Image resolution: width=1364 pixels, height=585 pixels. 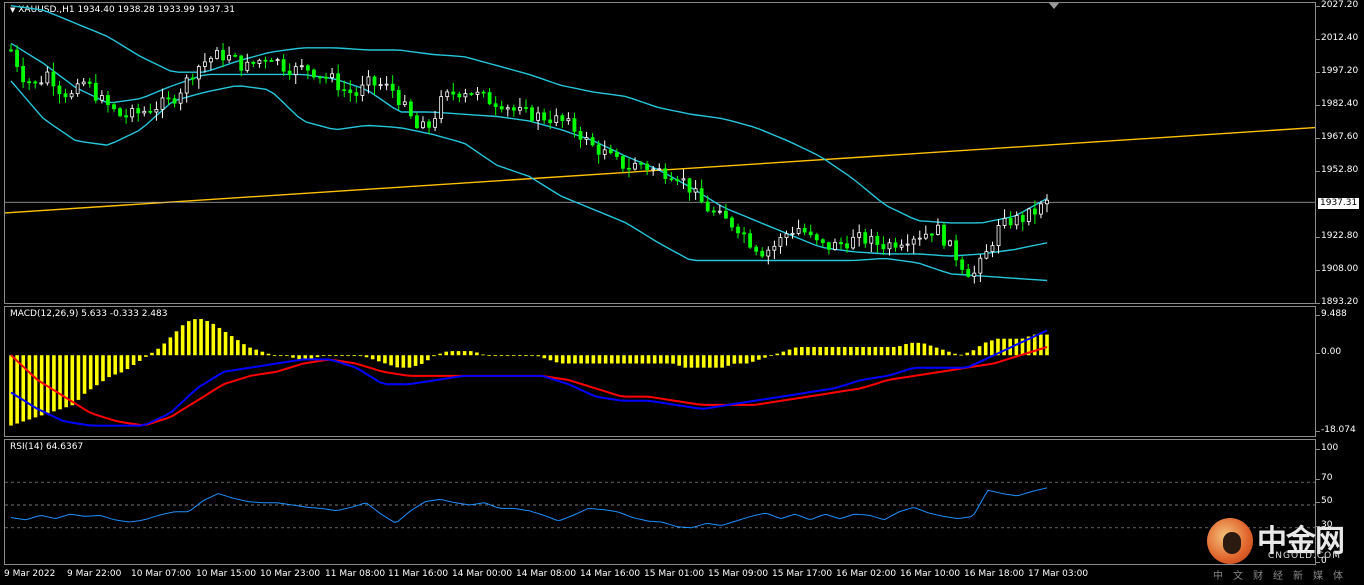 What do you see at coordinates (546, 574) in the screenshot?
I see `time-tick: 14 Mar 08:00` at bounding box center [546, 574].